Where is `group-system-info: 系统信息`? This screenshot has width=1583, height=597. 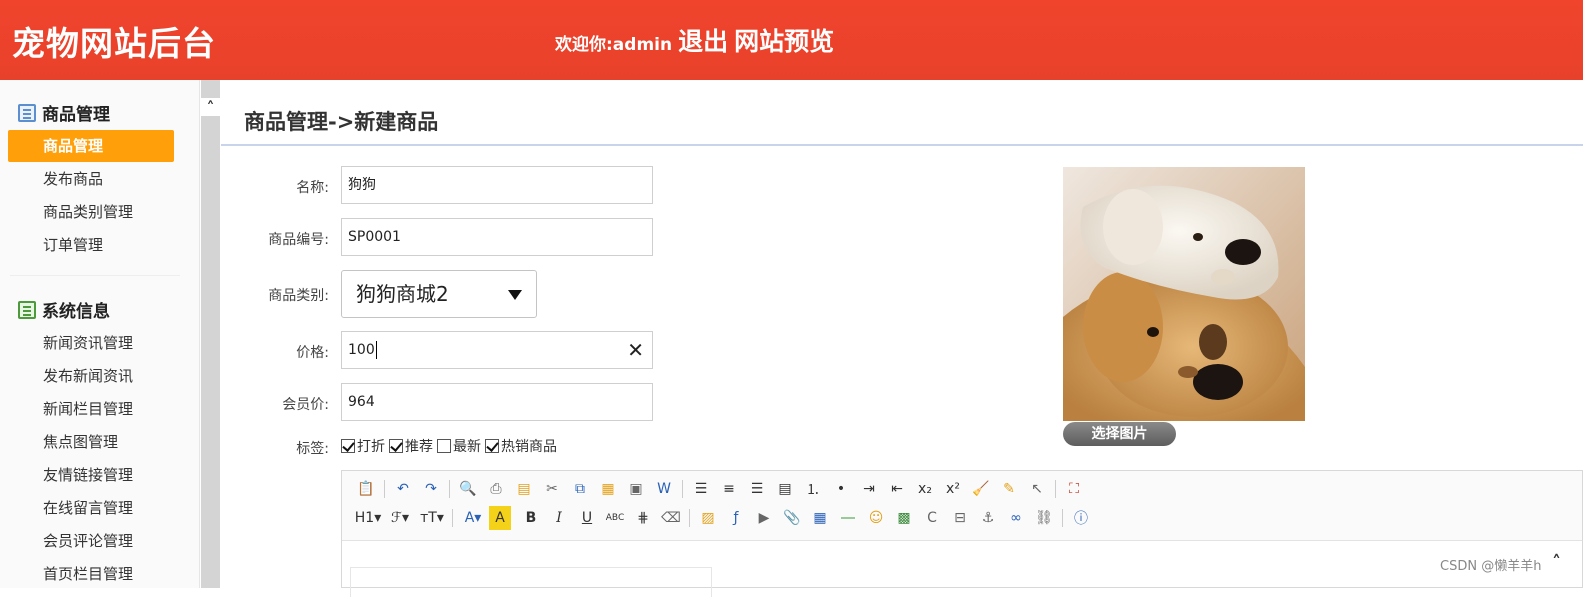
group-system-info: 系统信息 is located at coordinates (64, 309).